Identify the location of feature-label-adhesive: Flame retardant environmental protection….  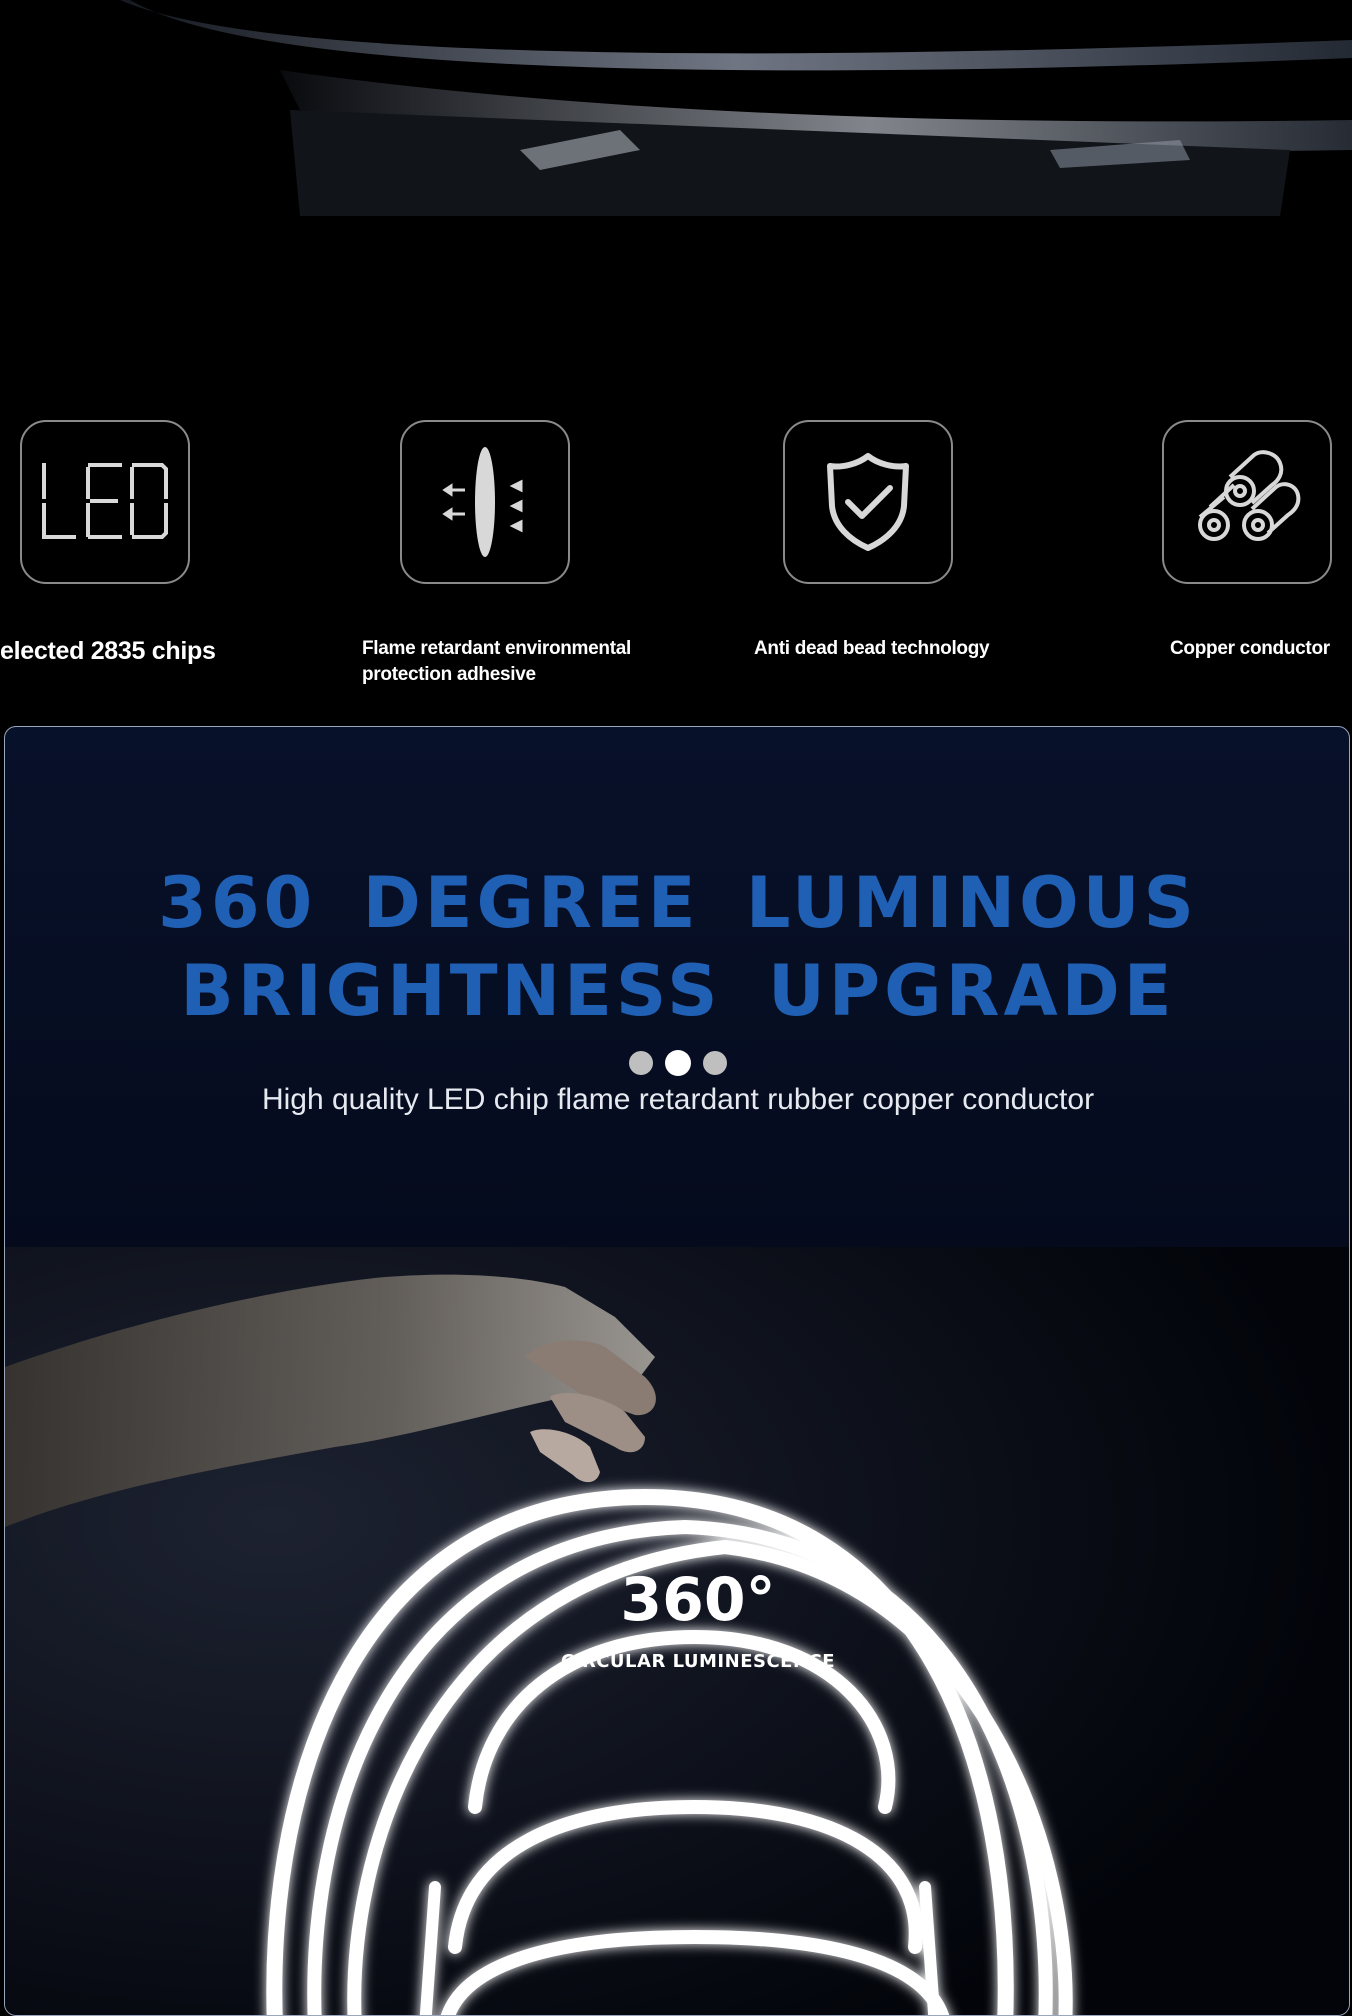
(496, 661).